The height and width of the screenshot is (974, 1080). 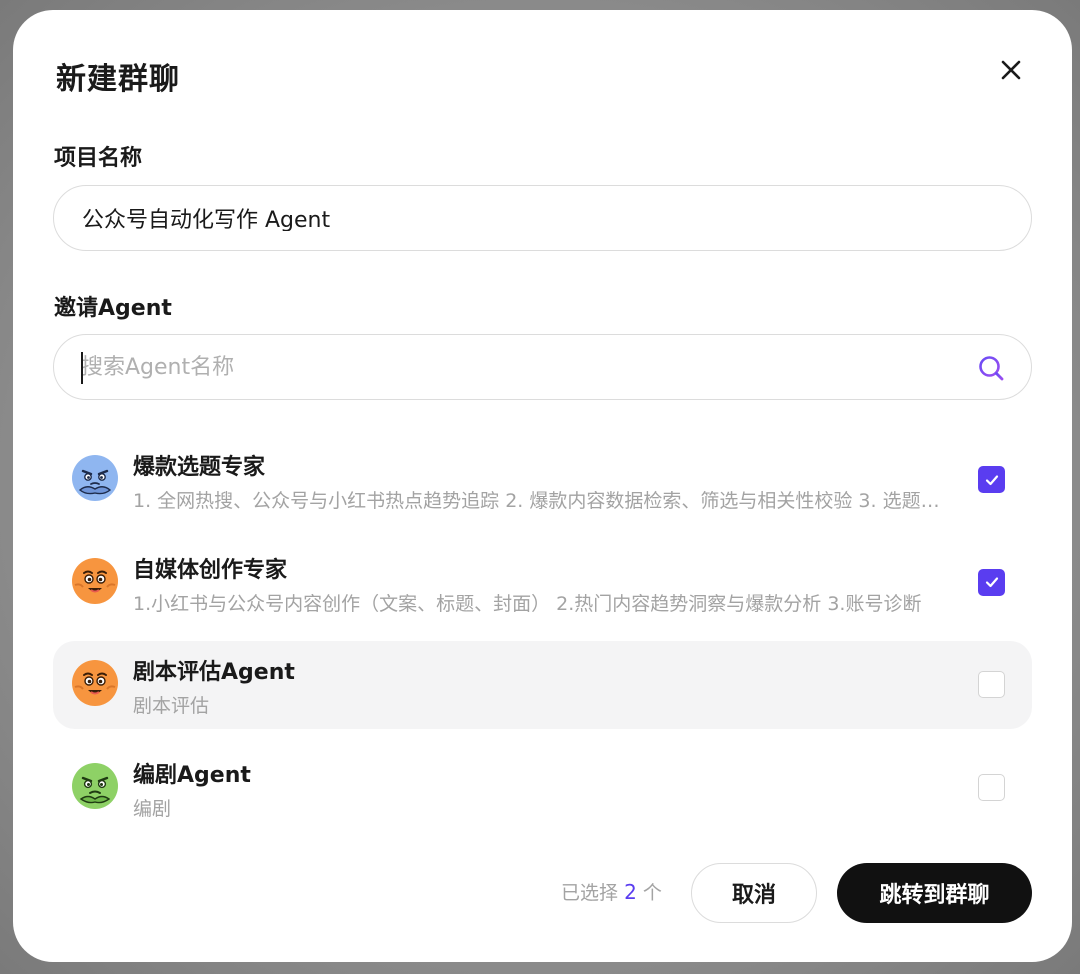 What do you see at coordinates (542, 685) in the screenshot?
I see `agent-row: 剧本评估Agent 剧本评估` at bounding box center [542, 685].